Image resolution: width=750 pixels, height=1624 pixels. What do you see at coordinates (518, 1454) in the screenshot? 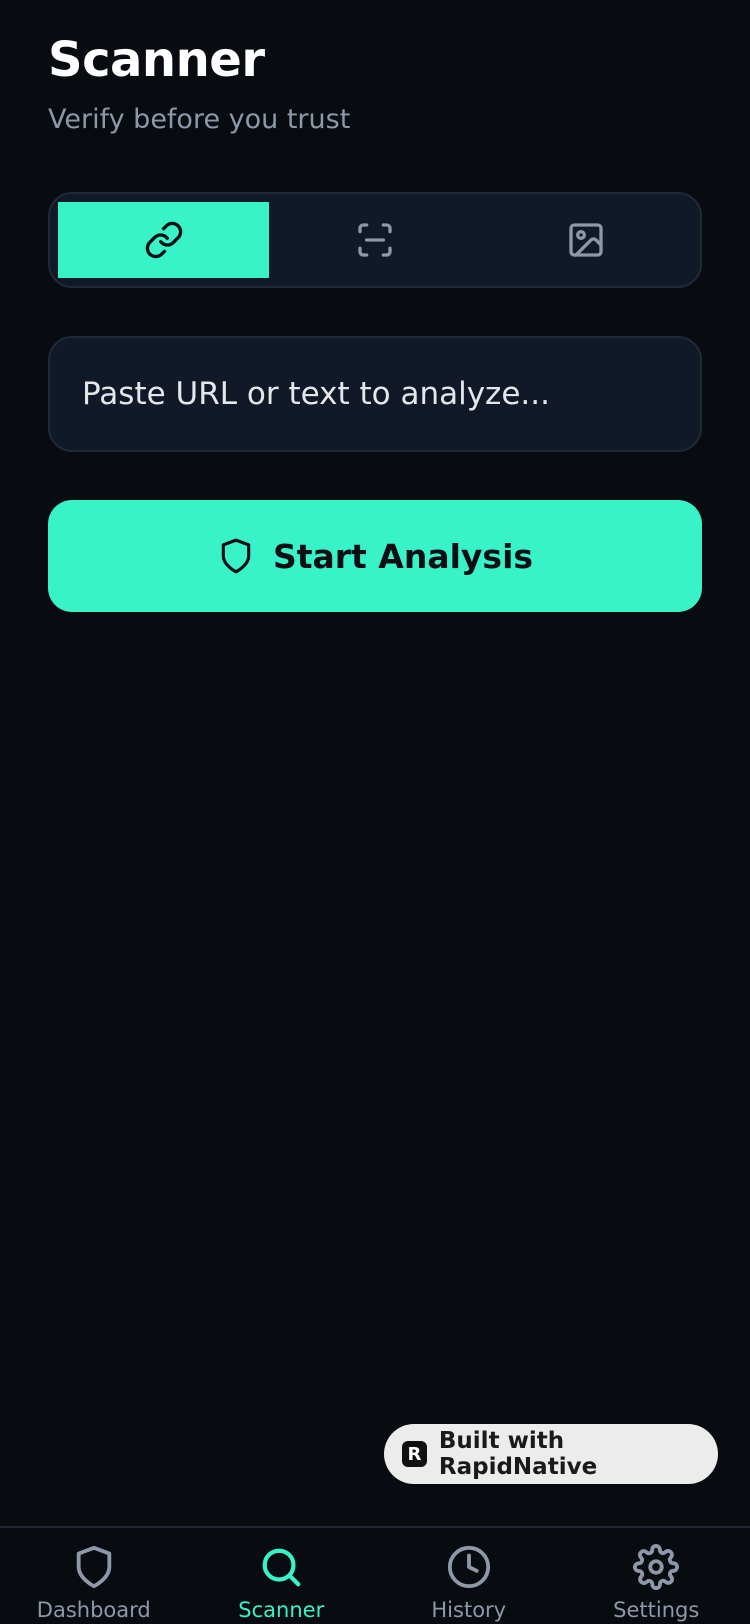
I see `badge-label: Built with RapidNative` at bounding box center [518, 1454].